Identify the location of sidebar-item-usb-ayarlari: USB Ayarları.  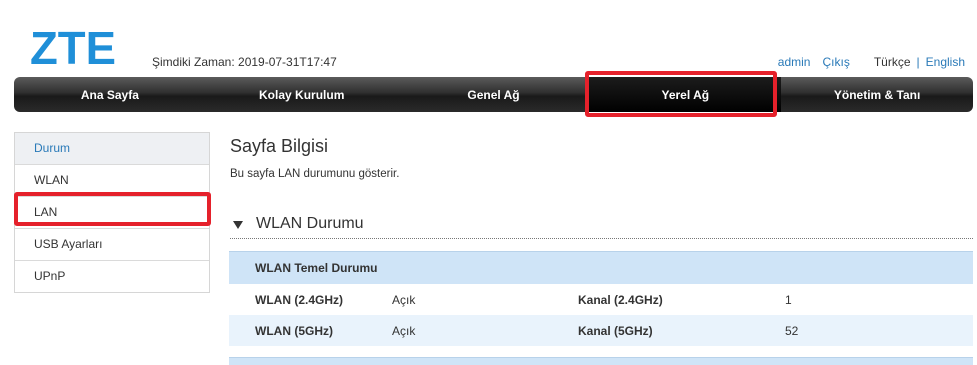
(112, 245).